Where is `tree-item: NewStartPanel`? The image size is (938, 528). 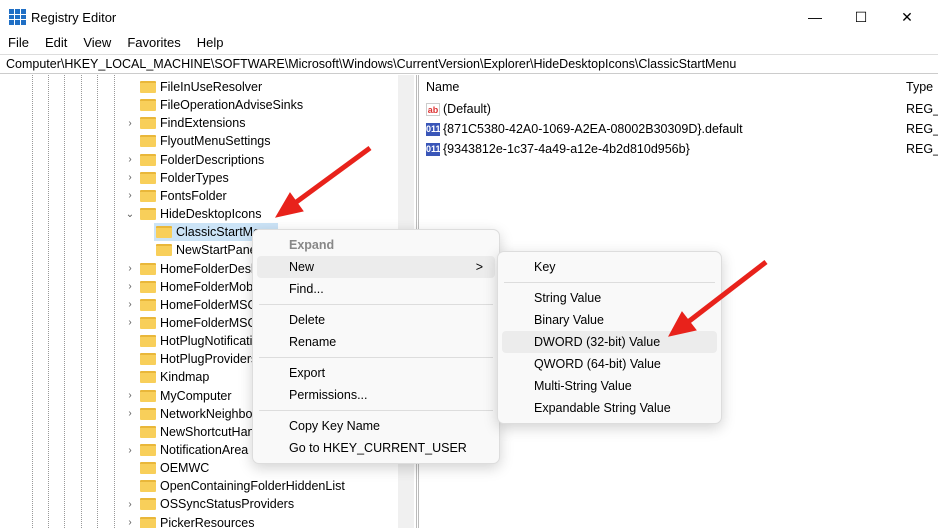 tree-item: NewStartPanel is located at coordinates (206, 250).